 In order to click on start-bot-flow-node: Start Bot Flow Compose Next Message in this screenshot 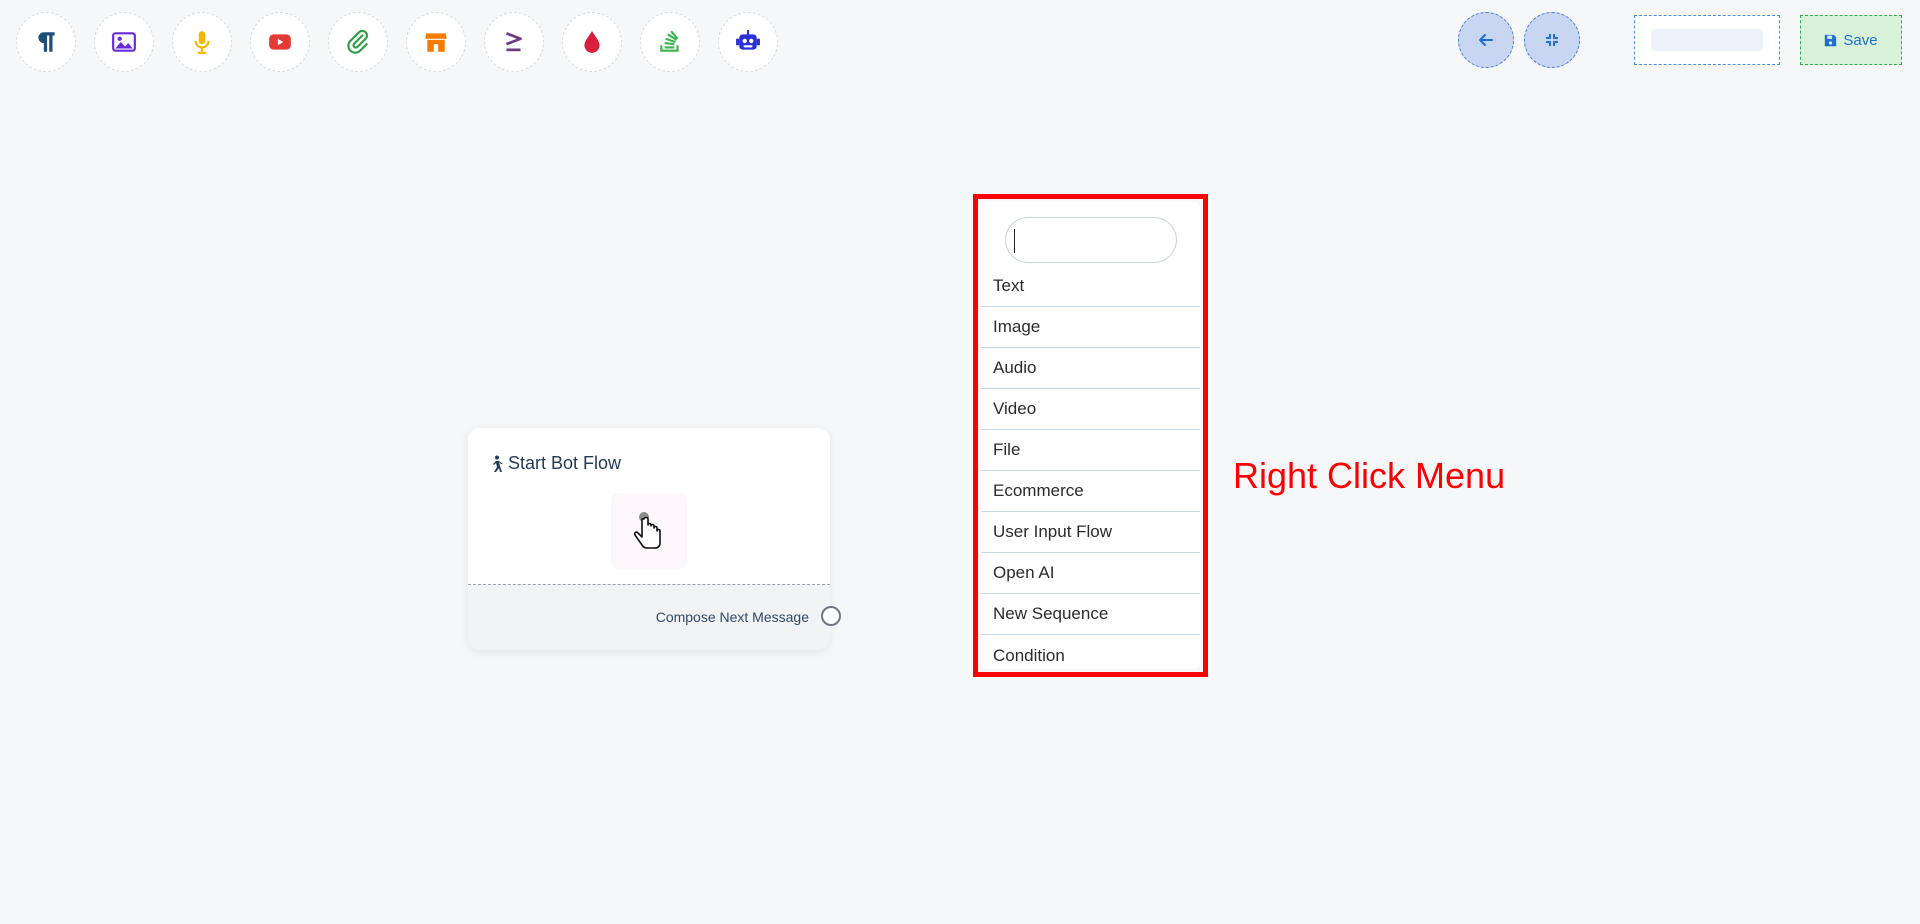, I will do `click(654, 539)`.